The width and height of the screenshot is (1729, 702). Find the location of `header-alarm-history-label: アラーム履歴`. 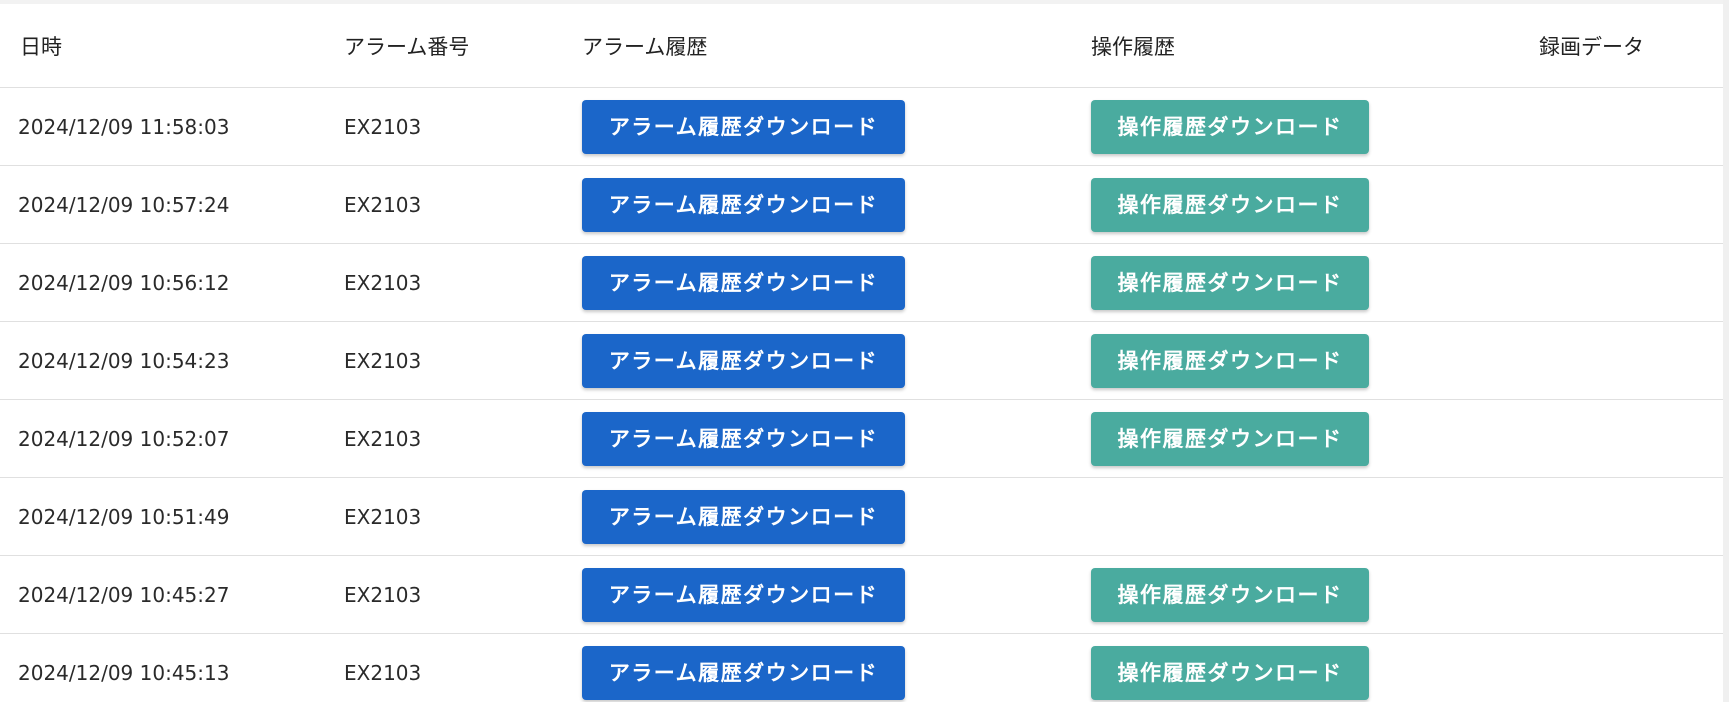

header-alarm-history-label: アラーム履歴 is located at coordinates (645, 46).